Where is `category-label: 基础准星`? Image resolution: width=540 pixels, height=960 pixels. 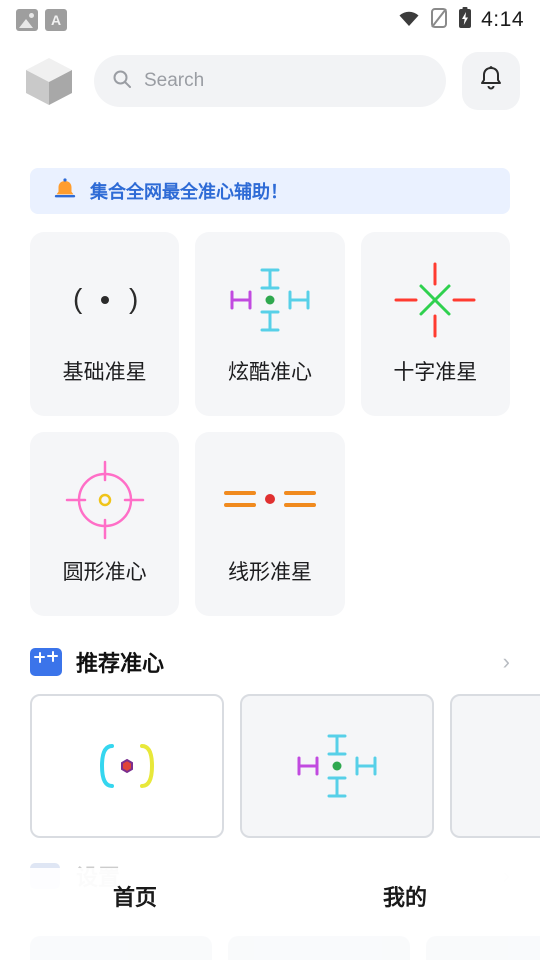 category-label: 基础准星 is located at coordinates (104, 372).